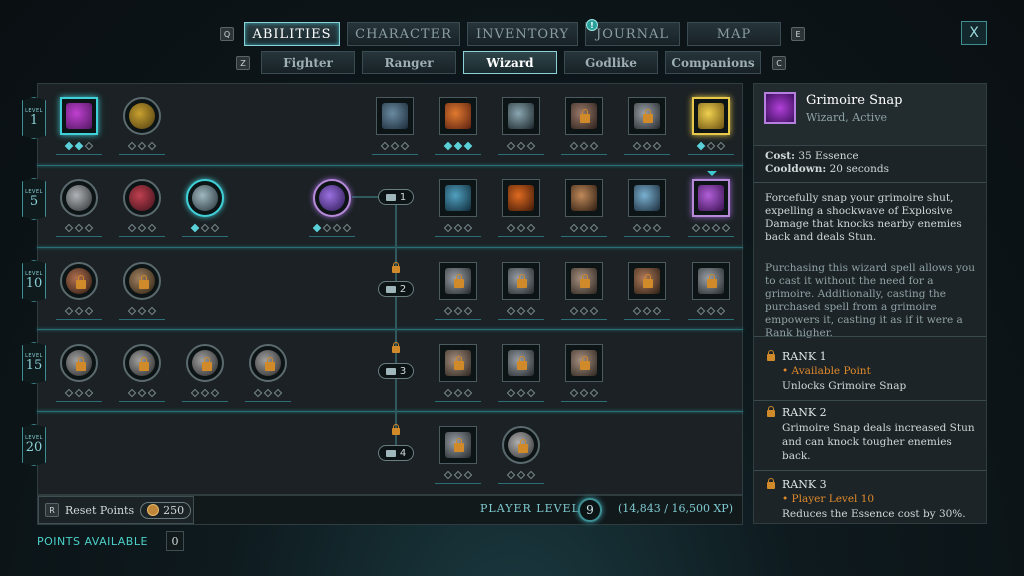  I want to click on grimoire-node-number: 3, so click(403, 371).